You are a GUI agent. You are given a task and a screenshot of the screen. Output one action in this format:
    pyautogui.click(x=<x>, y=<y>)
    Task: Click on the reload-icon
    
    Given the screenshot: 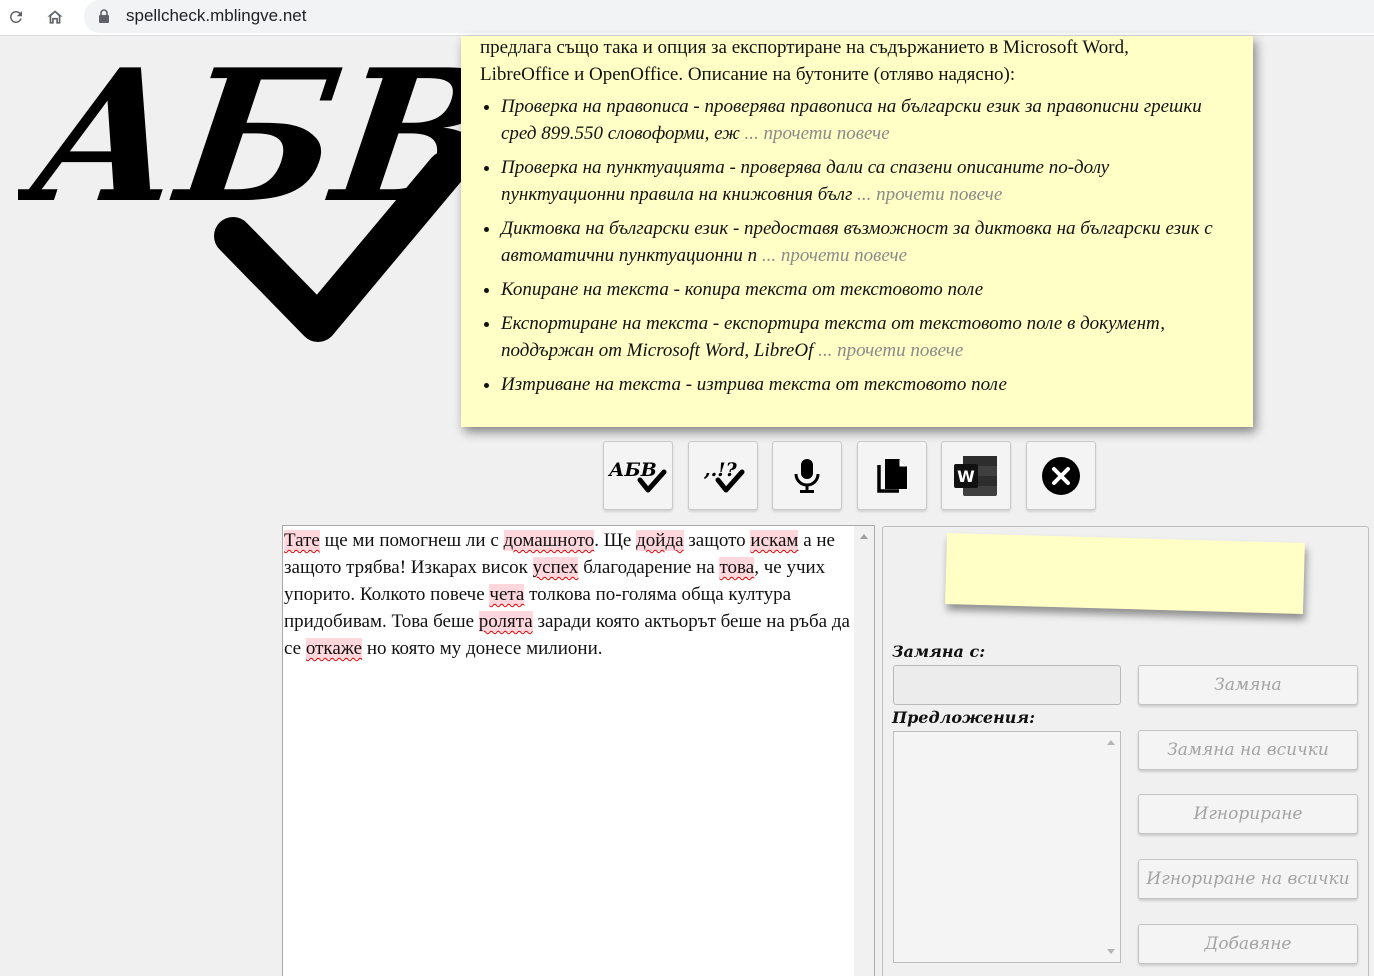 What is the action you would take?
    pyautogui.click(x=16, y=17)
    